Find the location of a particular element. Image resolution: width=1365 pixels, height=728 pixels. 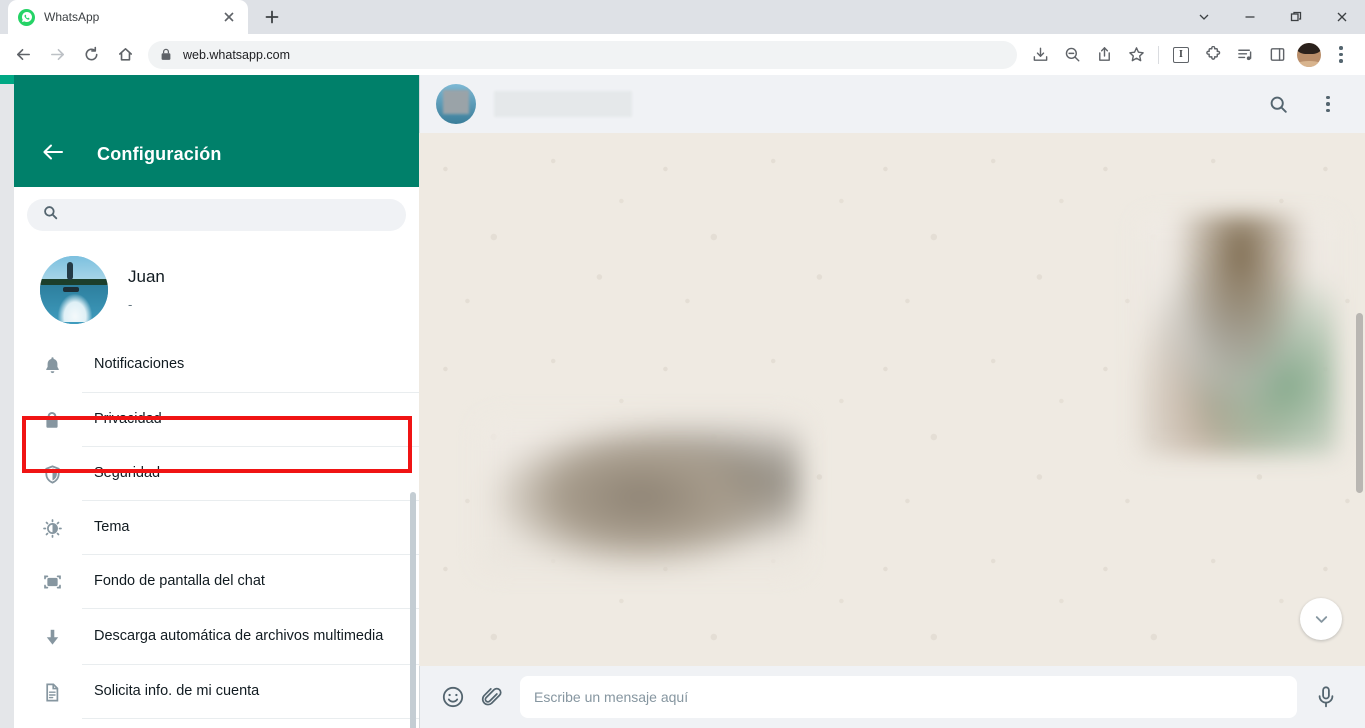

message-input-wrapper is located at coordinates (908, 697).